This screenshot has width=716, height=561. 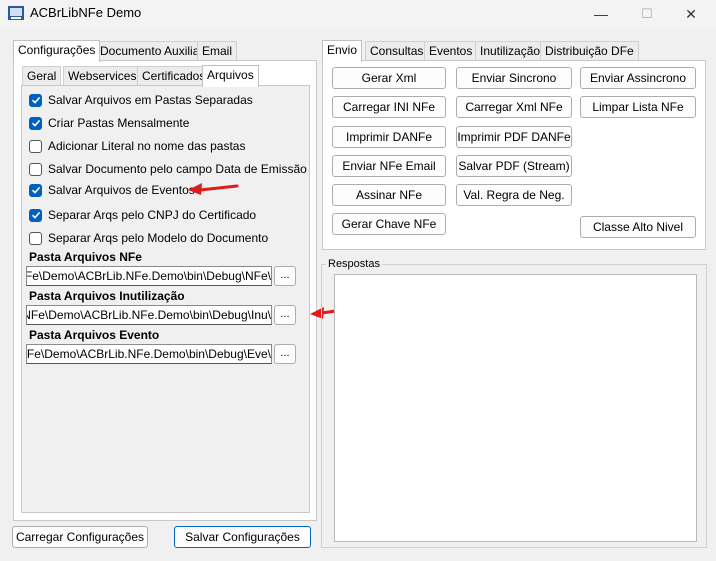 What do you see at coordinates (389, 166) in the screenshot?
I see `enviar-email-button: Enviar NFe Email` at bounding box center [389, 166].